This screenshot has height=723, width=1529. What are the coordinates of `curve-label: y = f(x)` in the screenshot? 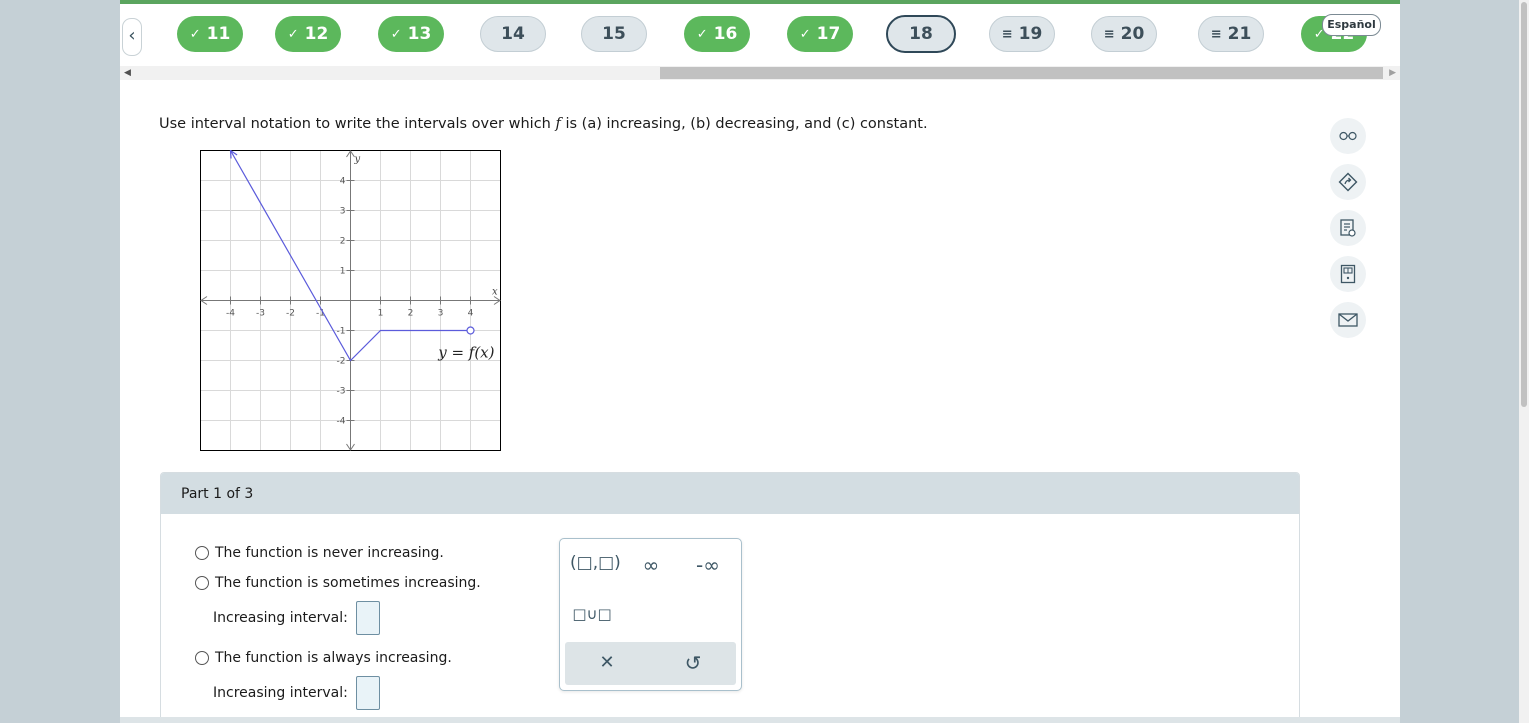 It's located at (465, 353).